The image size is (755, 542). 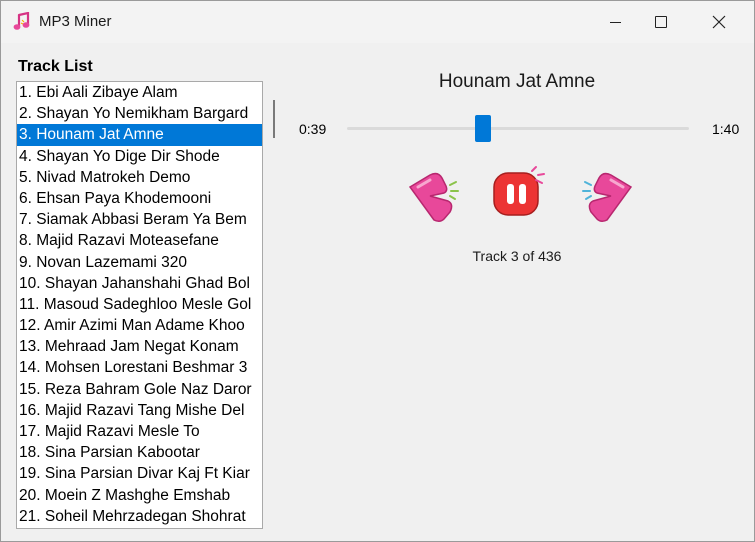 I want to click on maximize-icon, so click(x=661, y=22).